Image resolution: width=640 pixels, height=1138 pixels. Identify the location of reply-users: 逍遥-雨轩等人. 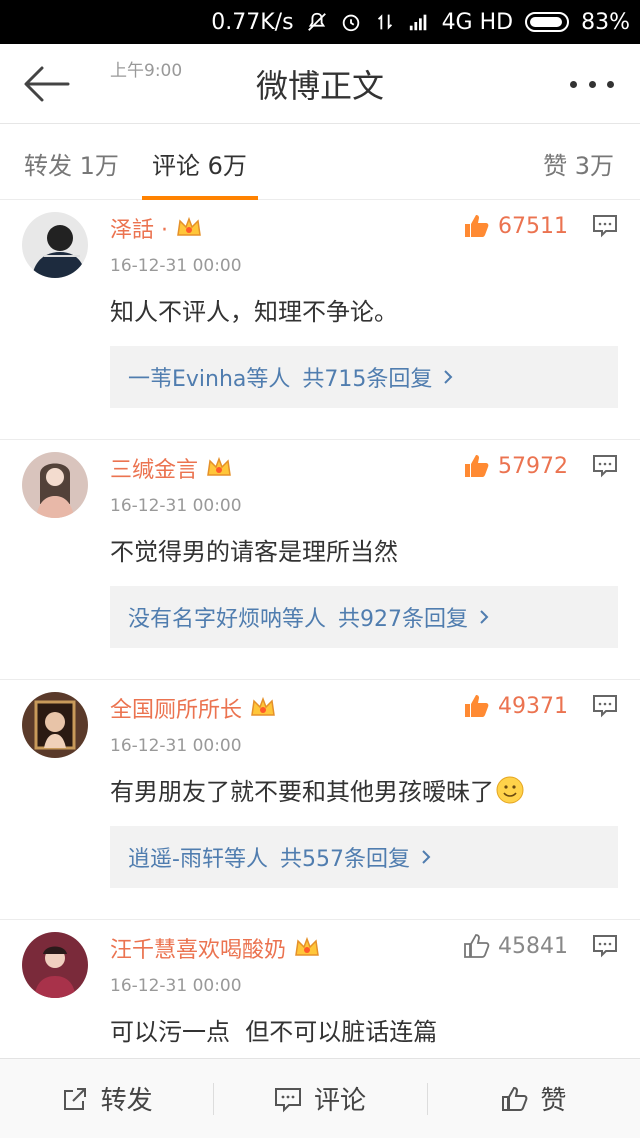
(198, 859).